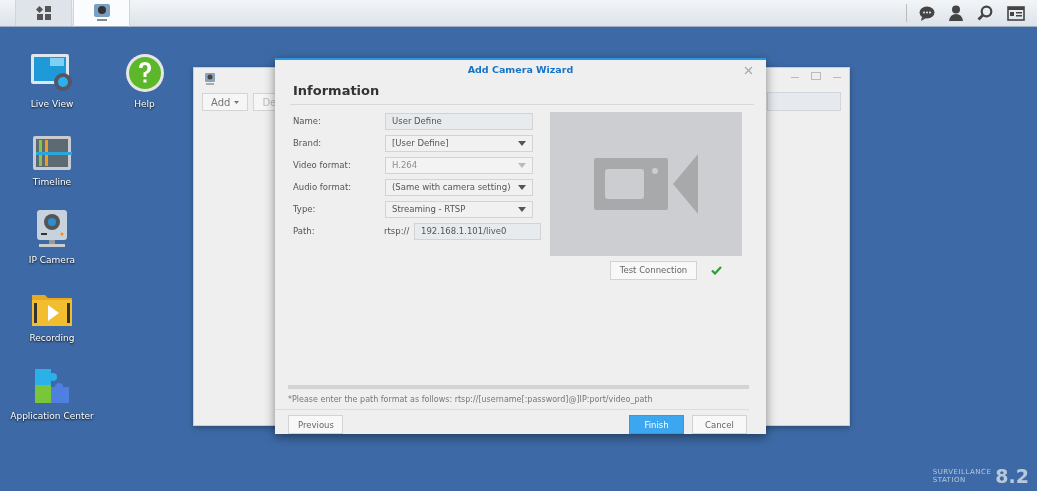 The height and width of the screenshot is (491, 1037). Describe the element at coordinates (520, 69) in the screenshot. I see `dialog-title: Add Camera Wizard` at that location.